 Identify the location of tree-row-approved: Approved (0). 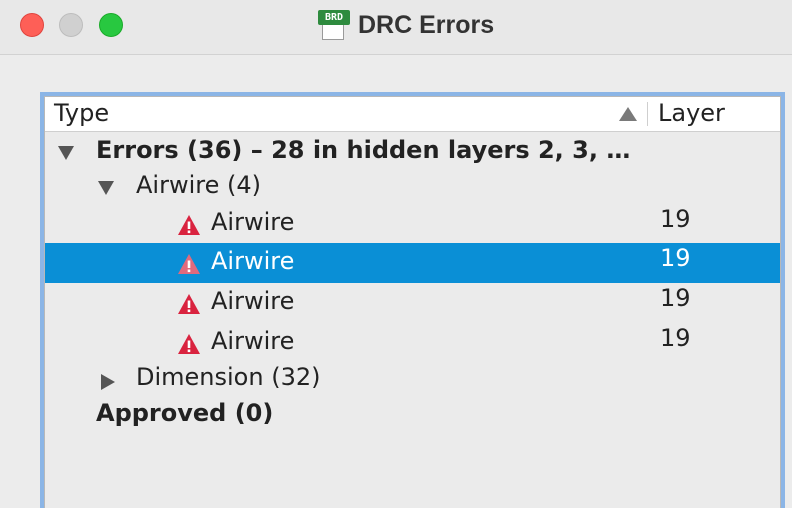
(412, 419).